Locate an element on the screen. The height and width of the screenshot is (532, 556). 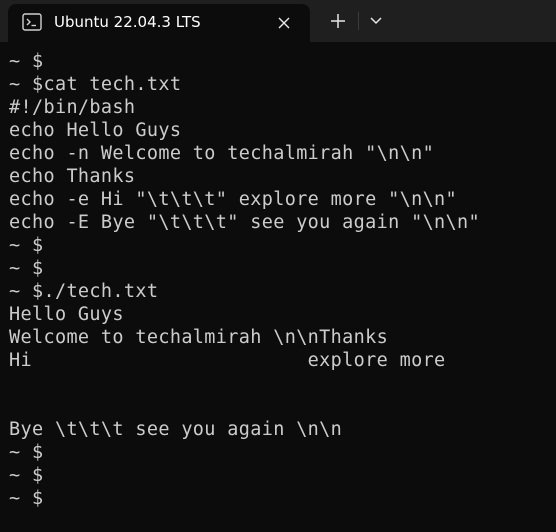
terminal-line: Welcome to techalmirah \n\nThanks is located at coordinates (199, 337).